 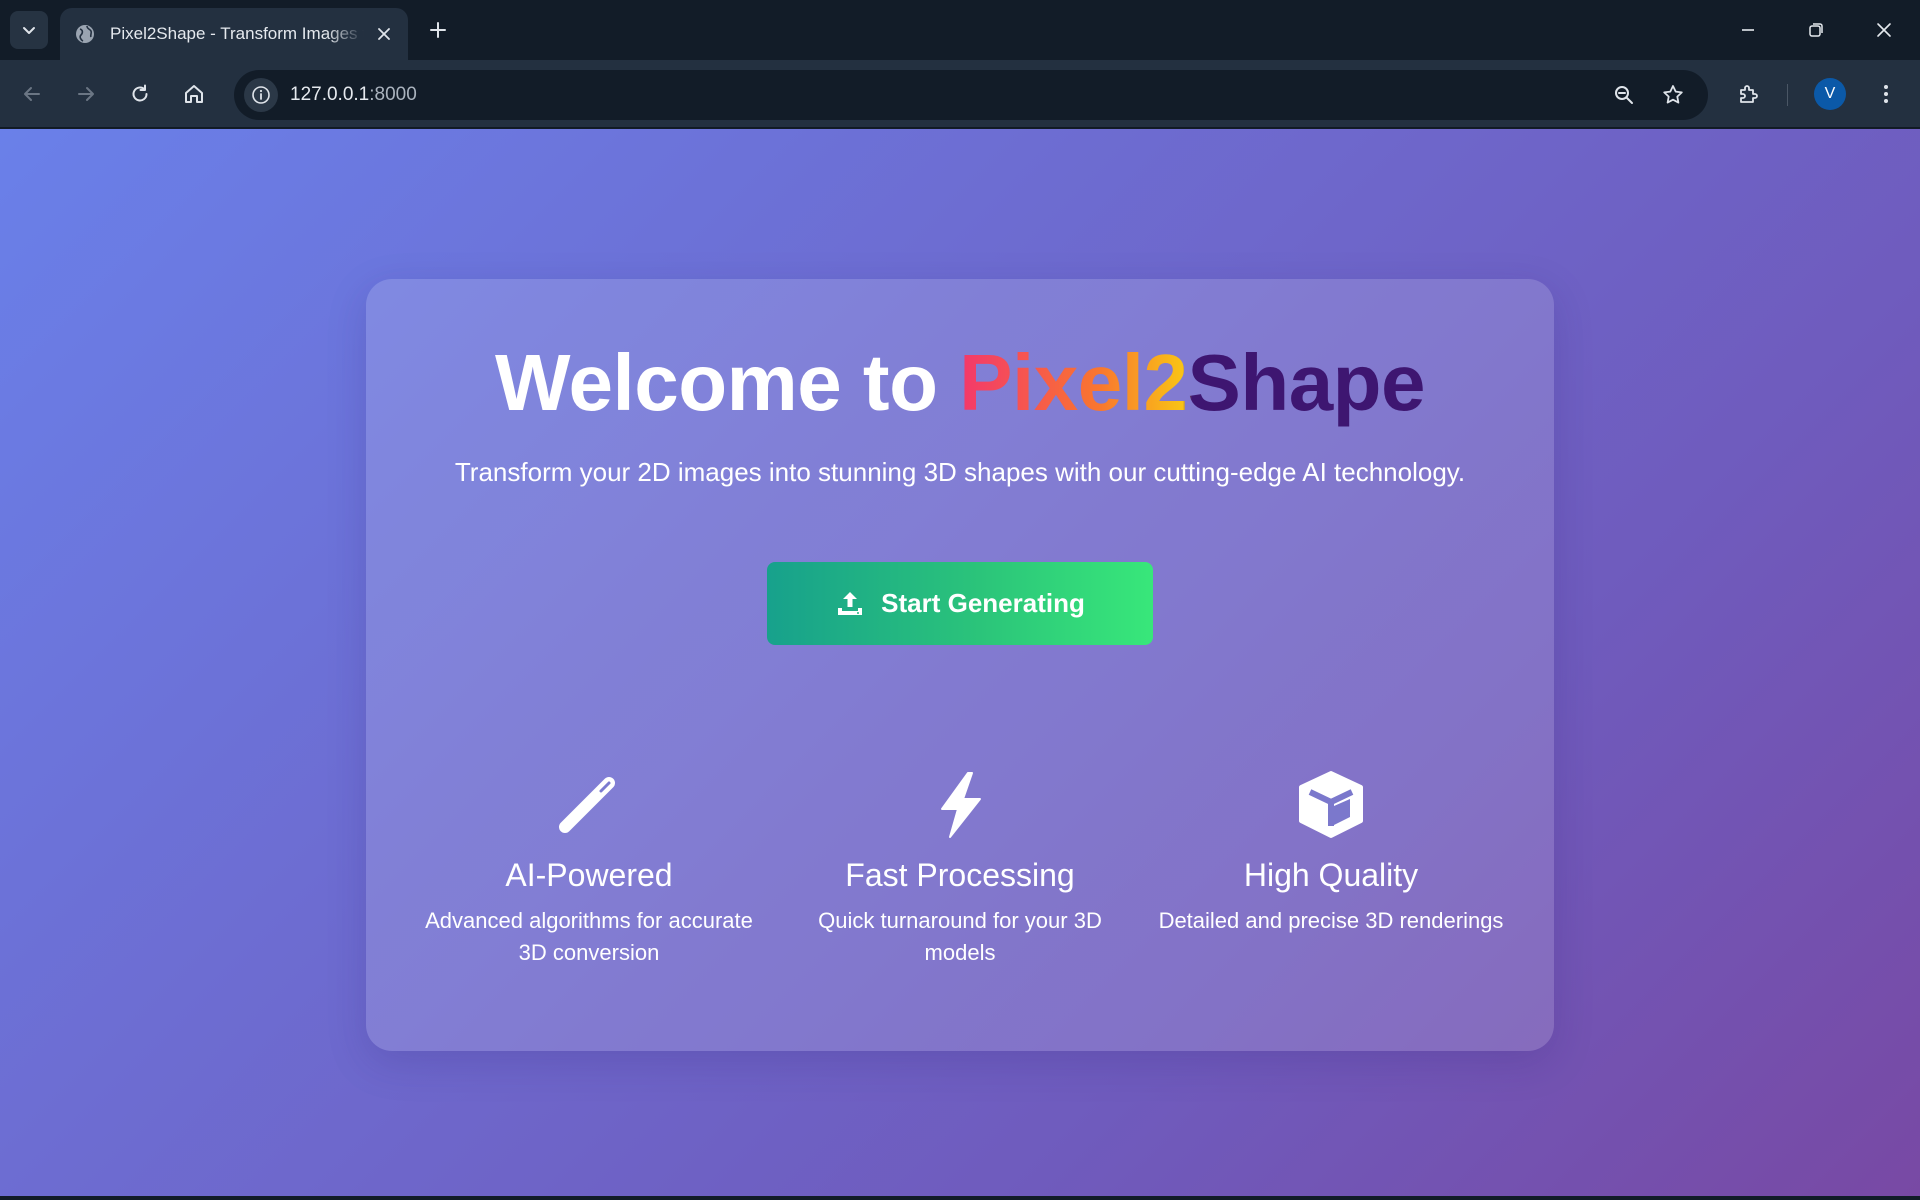 I want to click on chevron-down-icon, so click(x=29, y=30).